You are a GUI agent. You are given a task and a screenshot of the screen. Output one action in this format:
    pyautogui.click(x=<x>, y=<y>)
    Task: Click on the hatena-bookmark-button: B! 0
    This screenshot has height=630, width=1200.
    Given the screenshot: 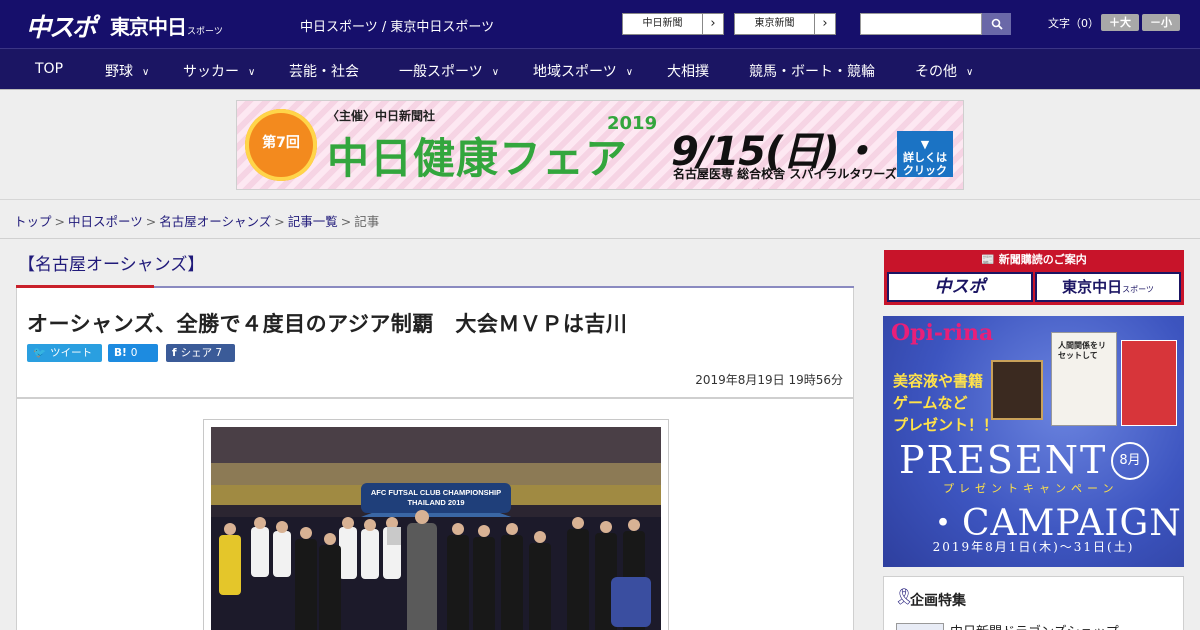 What is the action you would take?
    pyautogui.click(x=133, y=353)
    